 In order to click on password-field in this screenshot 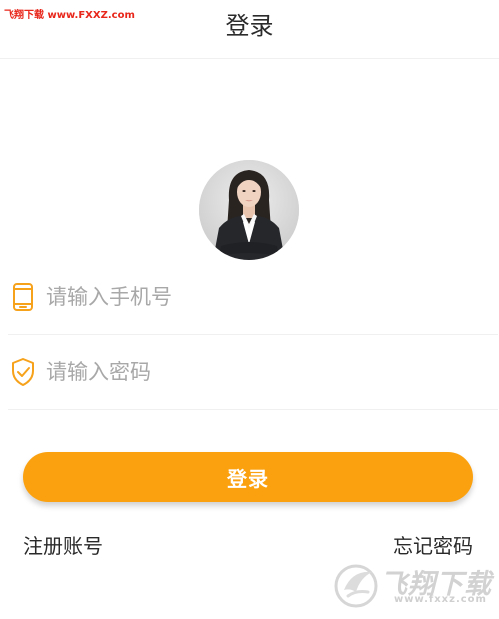, I will do `click(253, 372)`.